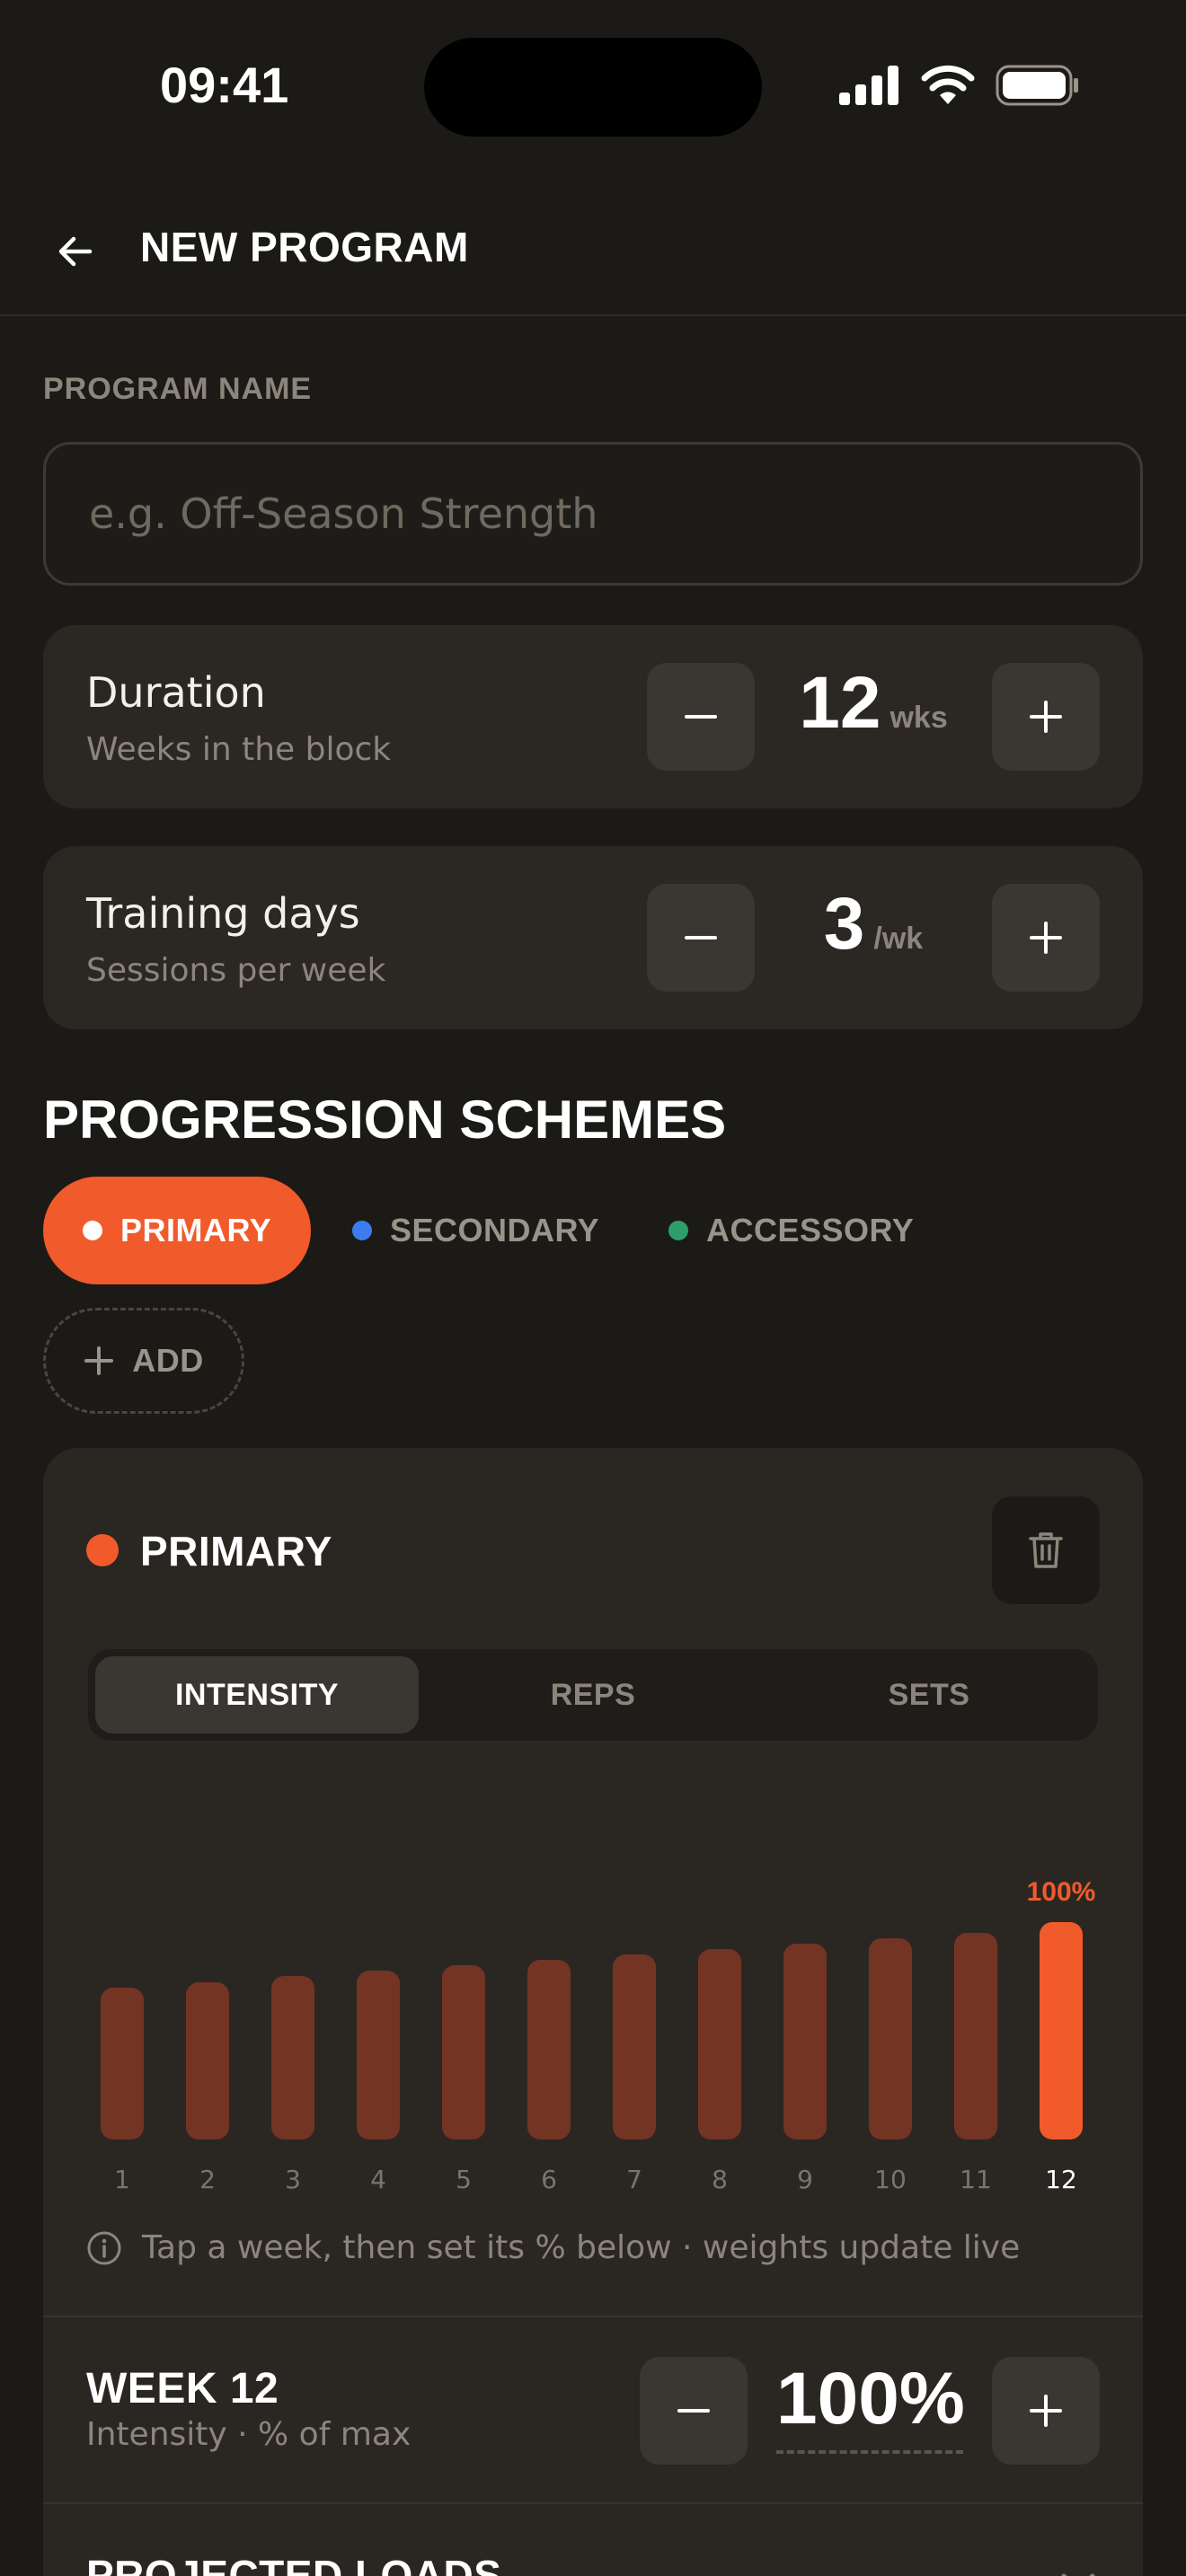 Image resolution: width=1186 pixels, height=2576 pixels. I want to click on chart-data-label: 100%, so click(1061, 1892).